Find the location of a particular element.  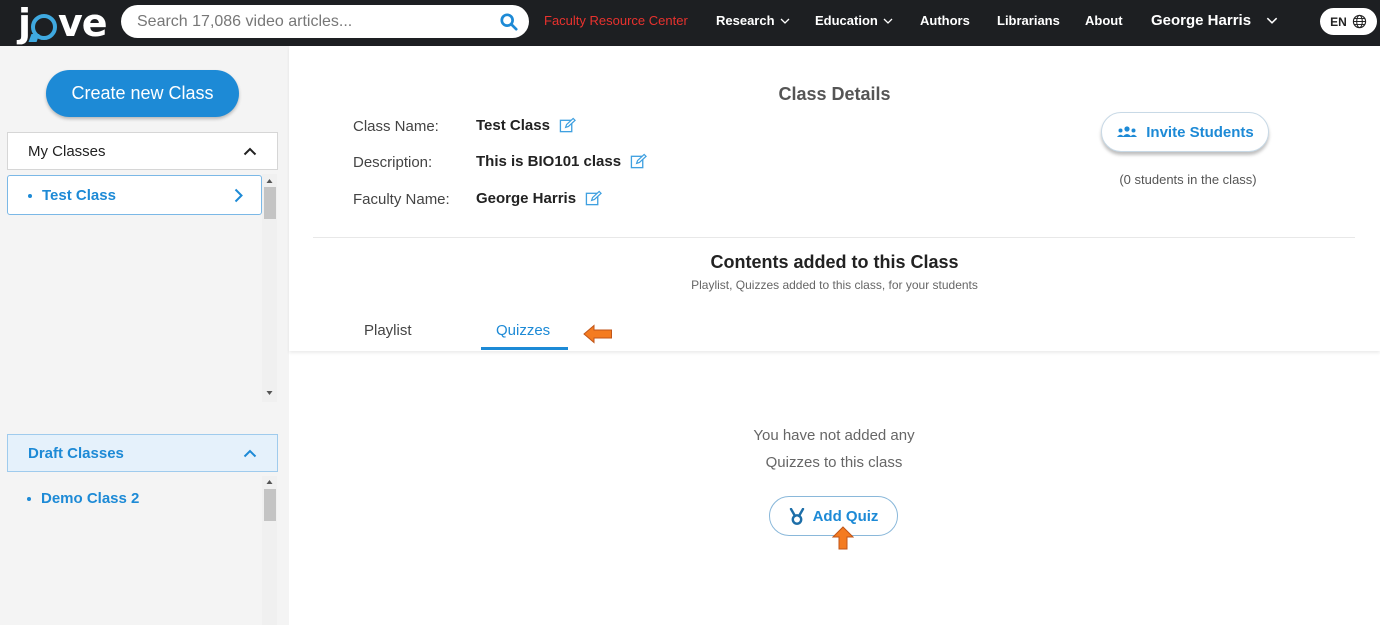

add-quiz-label: Add Quiz is located at coordinates (845, 516).